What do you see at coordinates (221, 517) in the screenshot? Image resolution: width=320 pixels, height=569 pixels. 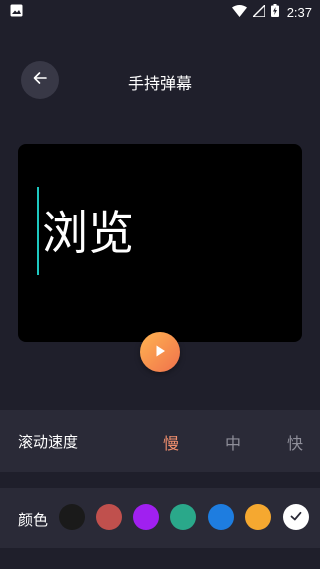 I see `color-swatch-blue` at bounding box center [221, 517].